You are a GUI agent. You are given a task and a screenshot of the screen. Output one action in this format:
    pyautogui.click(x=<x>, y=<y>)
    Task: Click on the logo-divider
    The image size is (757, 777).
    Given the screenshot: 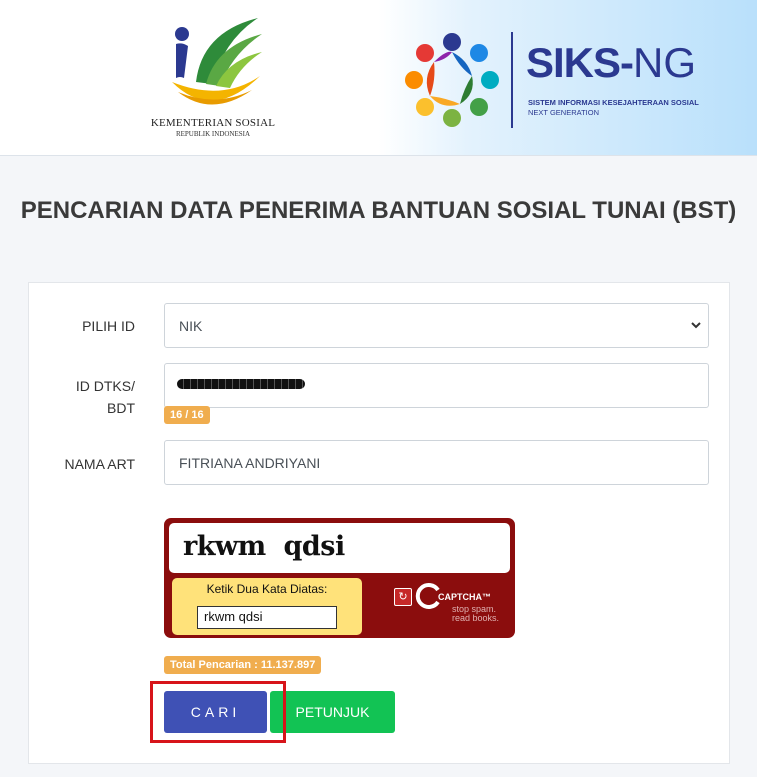 What is the action you would take?
    pyautogui.click(x=512, y=80)
    